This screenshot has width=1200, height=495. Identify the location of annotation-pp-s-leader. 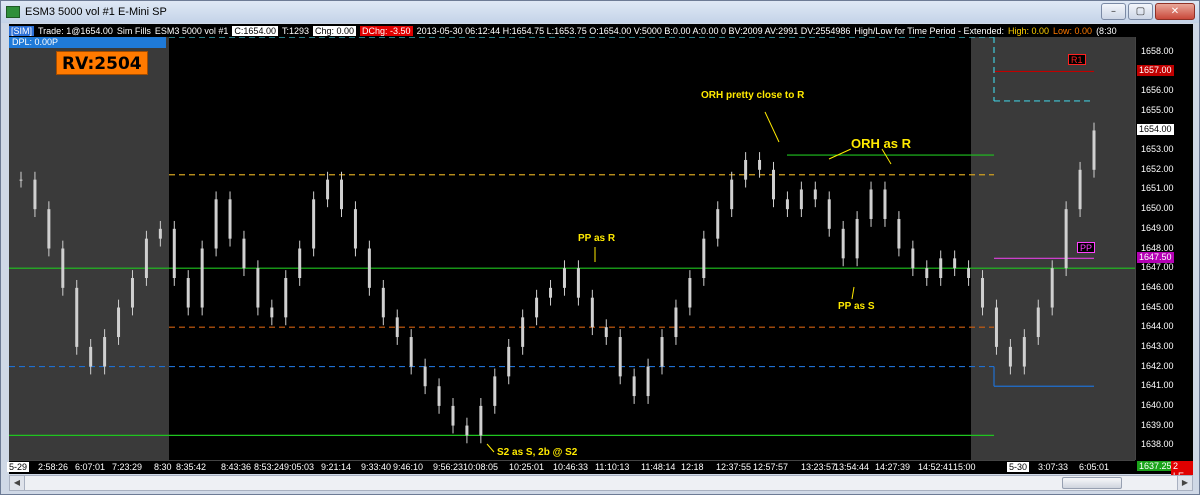
(853, 293).